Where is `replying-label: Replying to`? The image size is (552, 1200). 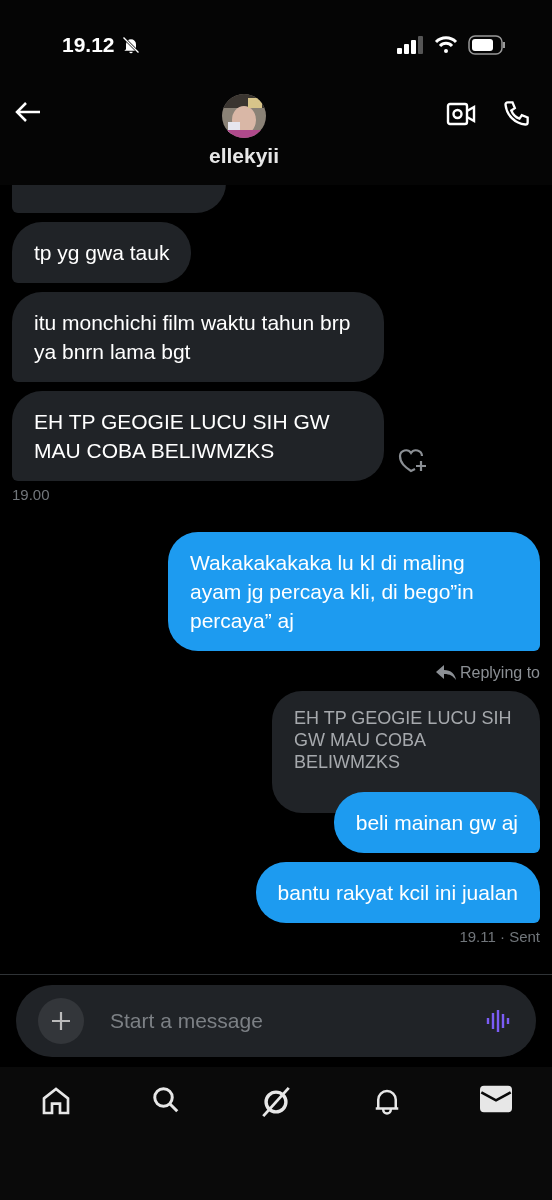 replying-label: Replying to is located at coordinates (499, 673).